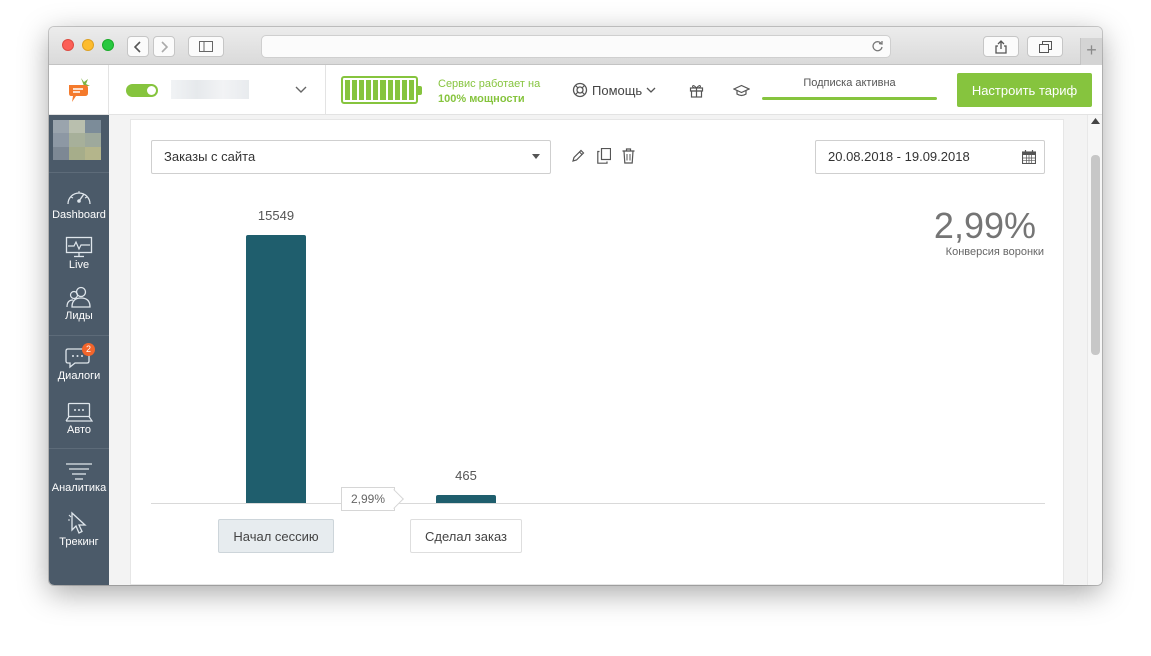 The width and height of the screenshot is (1151, 656). I want to click on sidebar-item-leads: Лиды, so click(79, 304).